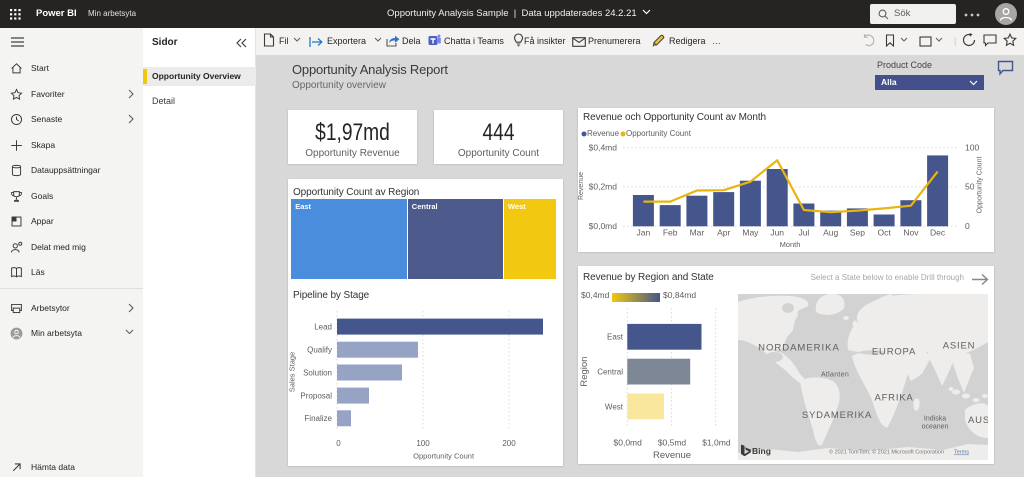 The image size is (1024, 477). What do you see at coordinates (317, 372) in the screenshot?
I see `svg-text: Solution` at bounding box center [317, 372].